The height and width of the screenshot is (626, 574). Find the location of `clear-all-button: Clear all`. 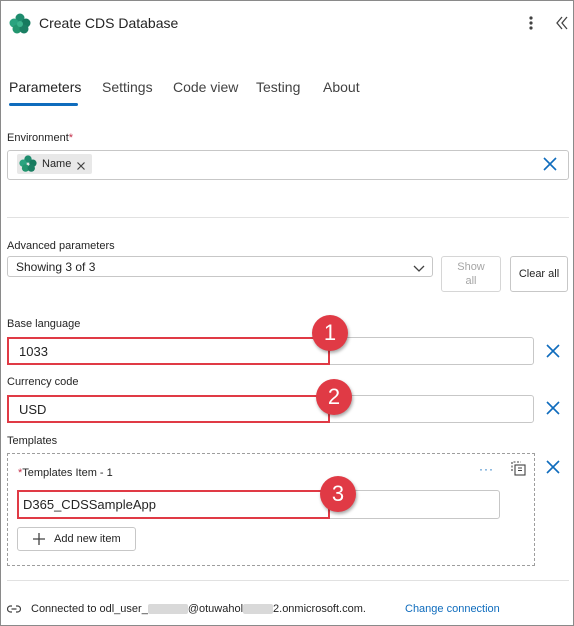

clear-all-button: Clear all is located at coordinates (539, 274).